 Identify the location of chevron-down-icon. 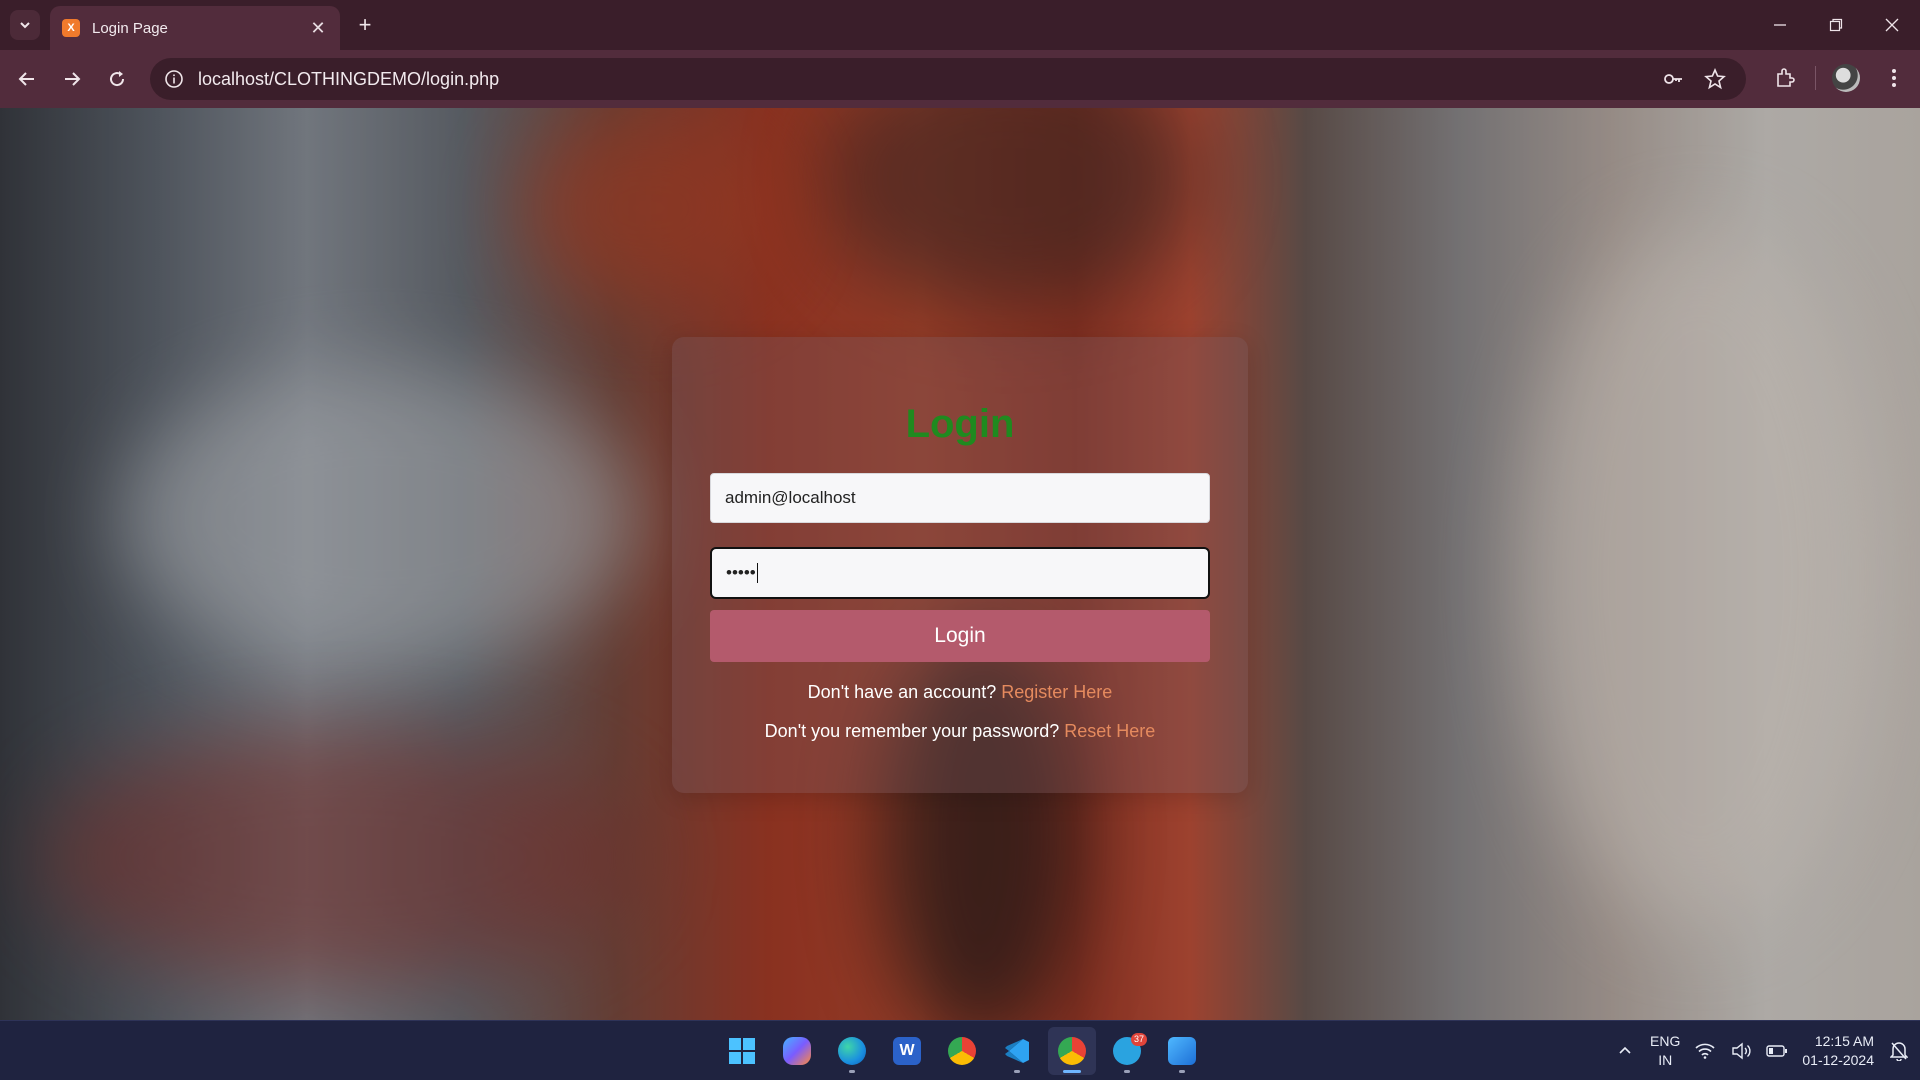
(25, 25).